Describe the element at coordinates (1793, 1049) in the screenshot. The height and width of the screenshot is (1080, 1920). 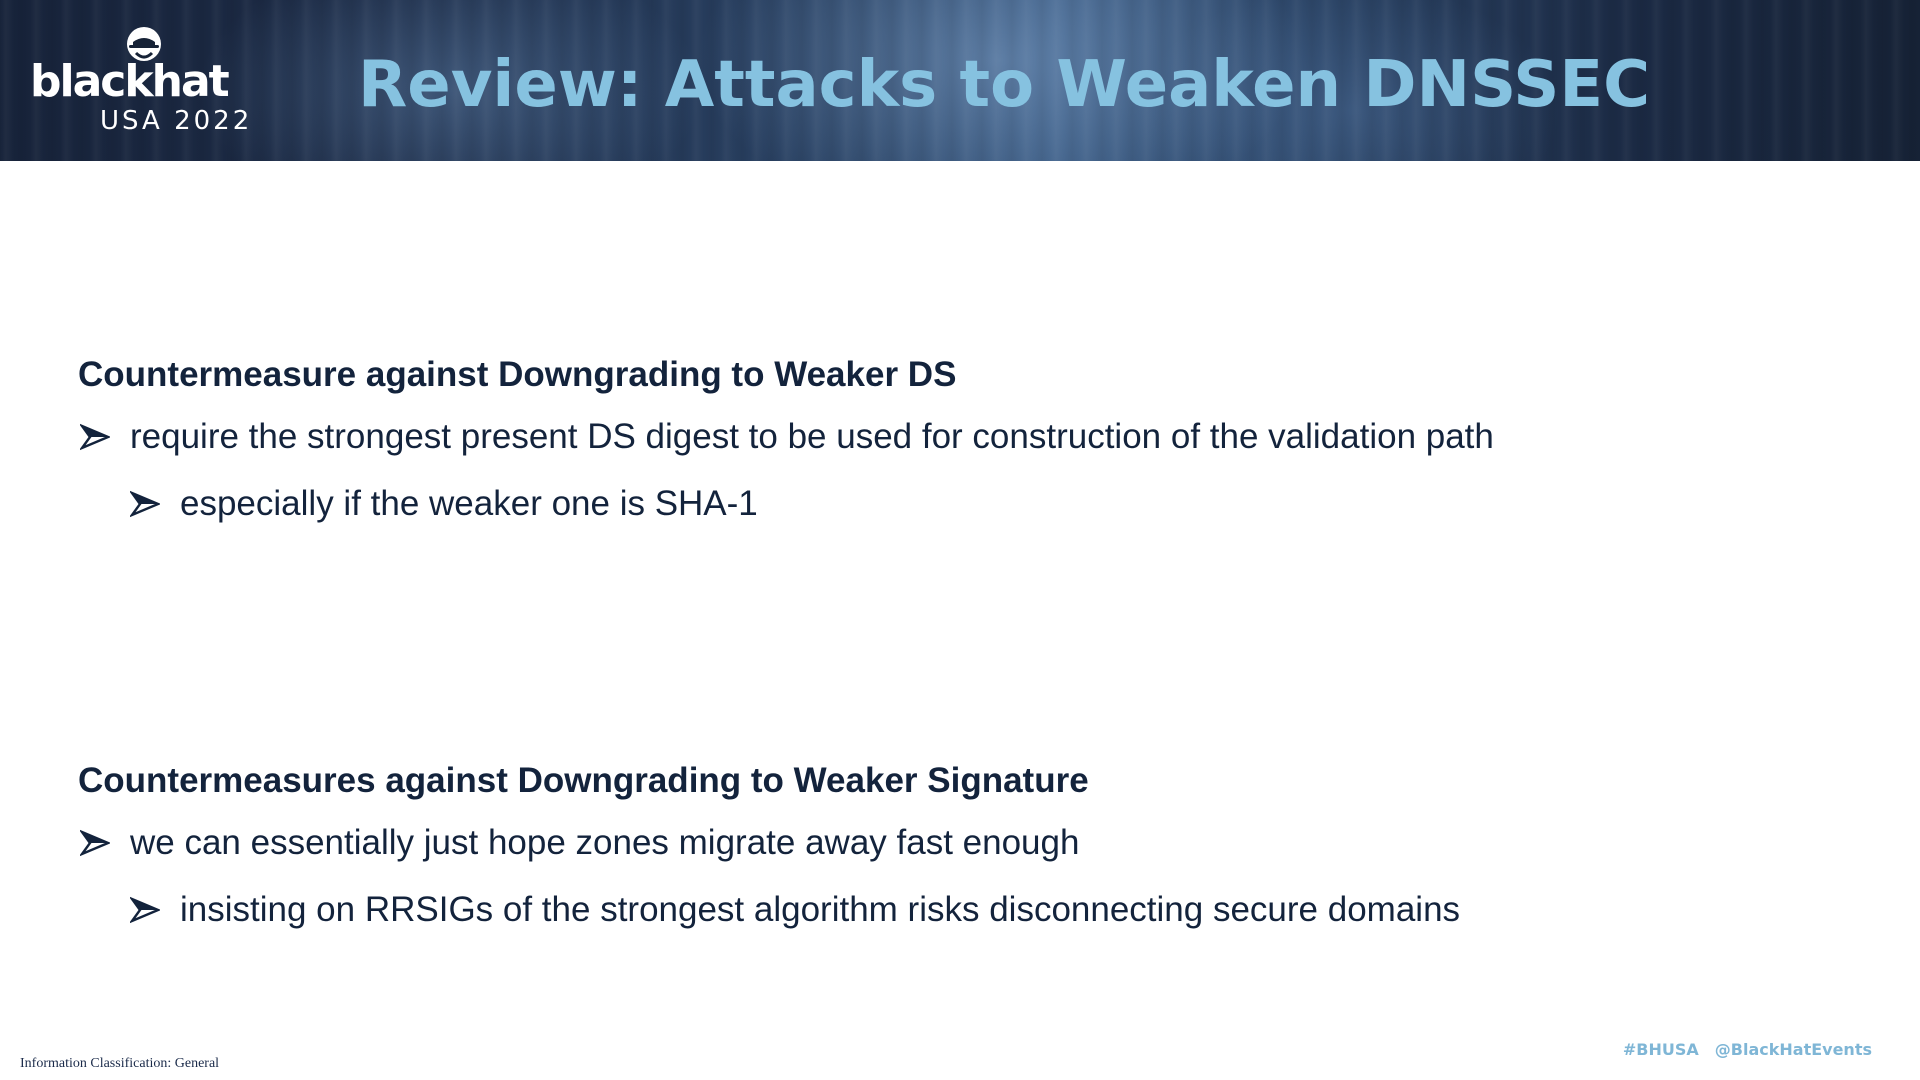
I see `social-handle: @BlackHatEvents` at that location.